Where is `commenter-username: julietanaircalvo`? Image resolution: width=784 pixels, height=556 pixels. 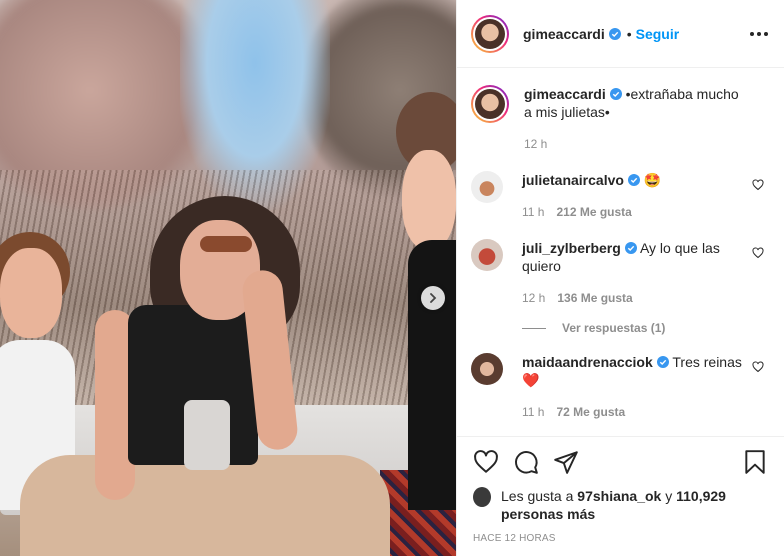
commenter-username: julietanaircalvo is located at coordinates (573, 180).